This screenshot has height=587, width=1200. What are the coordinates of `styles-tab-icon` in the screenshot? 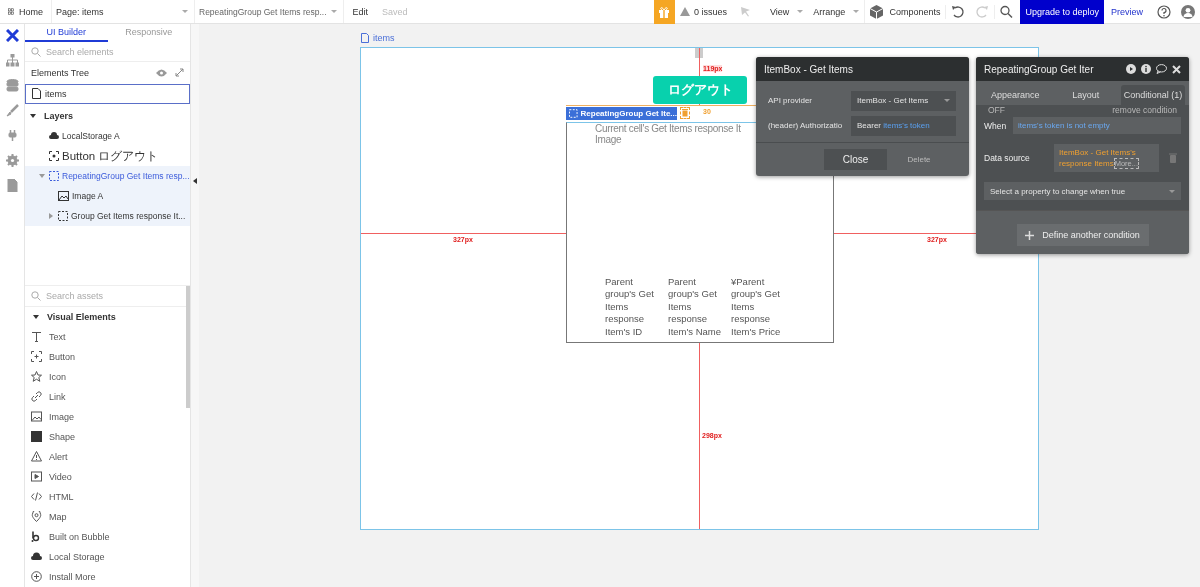 It's located at (12, 110).